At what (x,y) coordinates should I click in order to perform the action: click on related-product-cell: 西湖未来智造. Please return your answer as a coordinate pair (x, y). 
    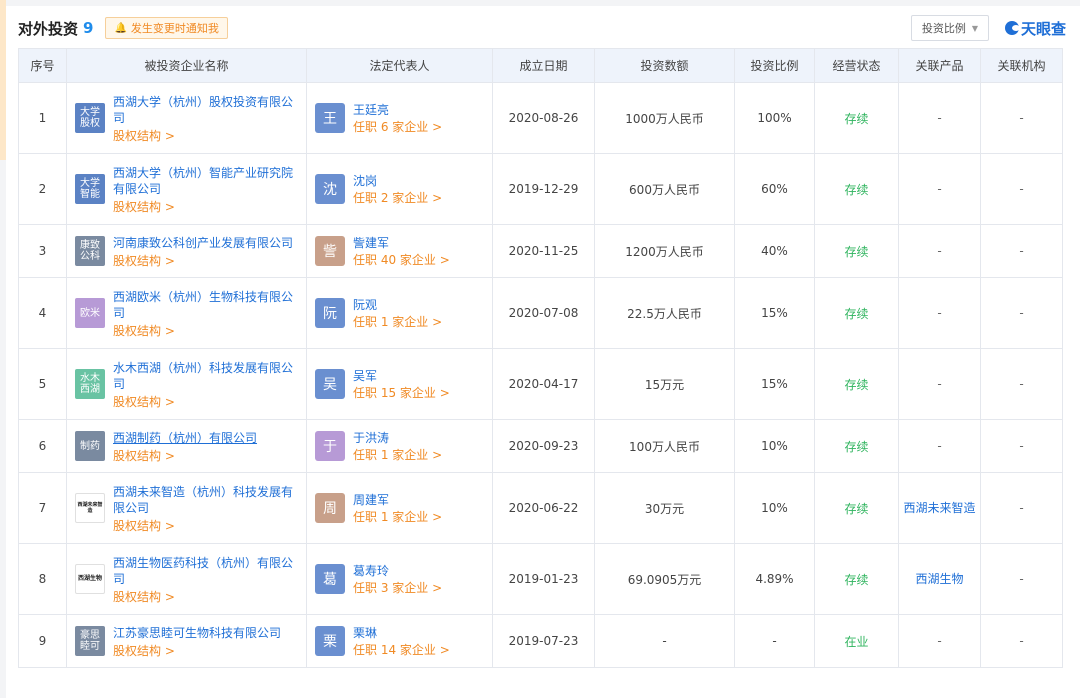
    Looking at the image, I should click on (939, 508).